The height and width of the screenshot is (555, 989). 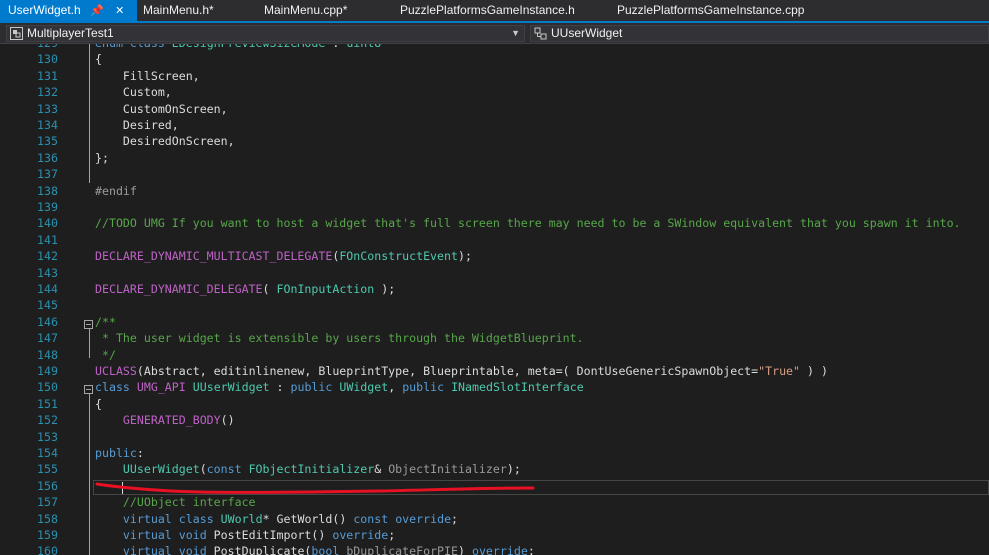 I want to click on tab-label: PuzzlePlatformsGameInstance.h, so click(x=487, y=10).